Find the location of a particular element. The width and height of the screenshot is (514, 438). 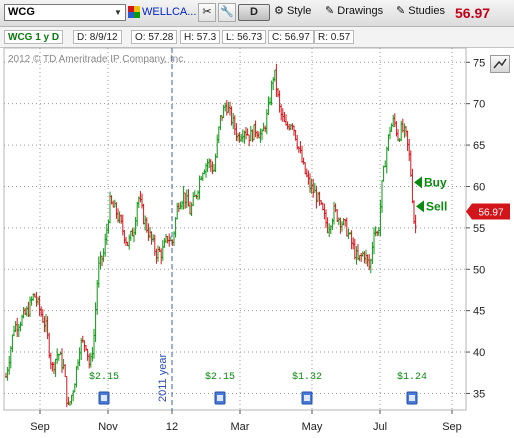

y-tick-label: 65 is located at coordinates (479, 146).